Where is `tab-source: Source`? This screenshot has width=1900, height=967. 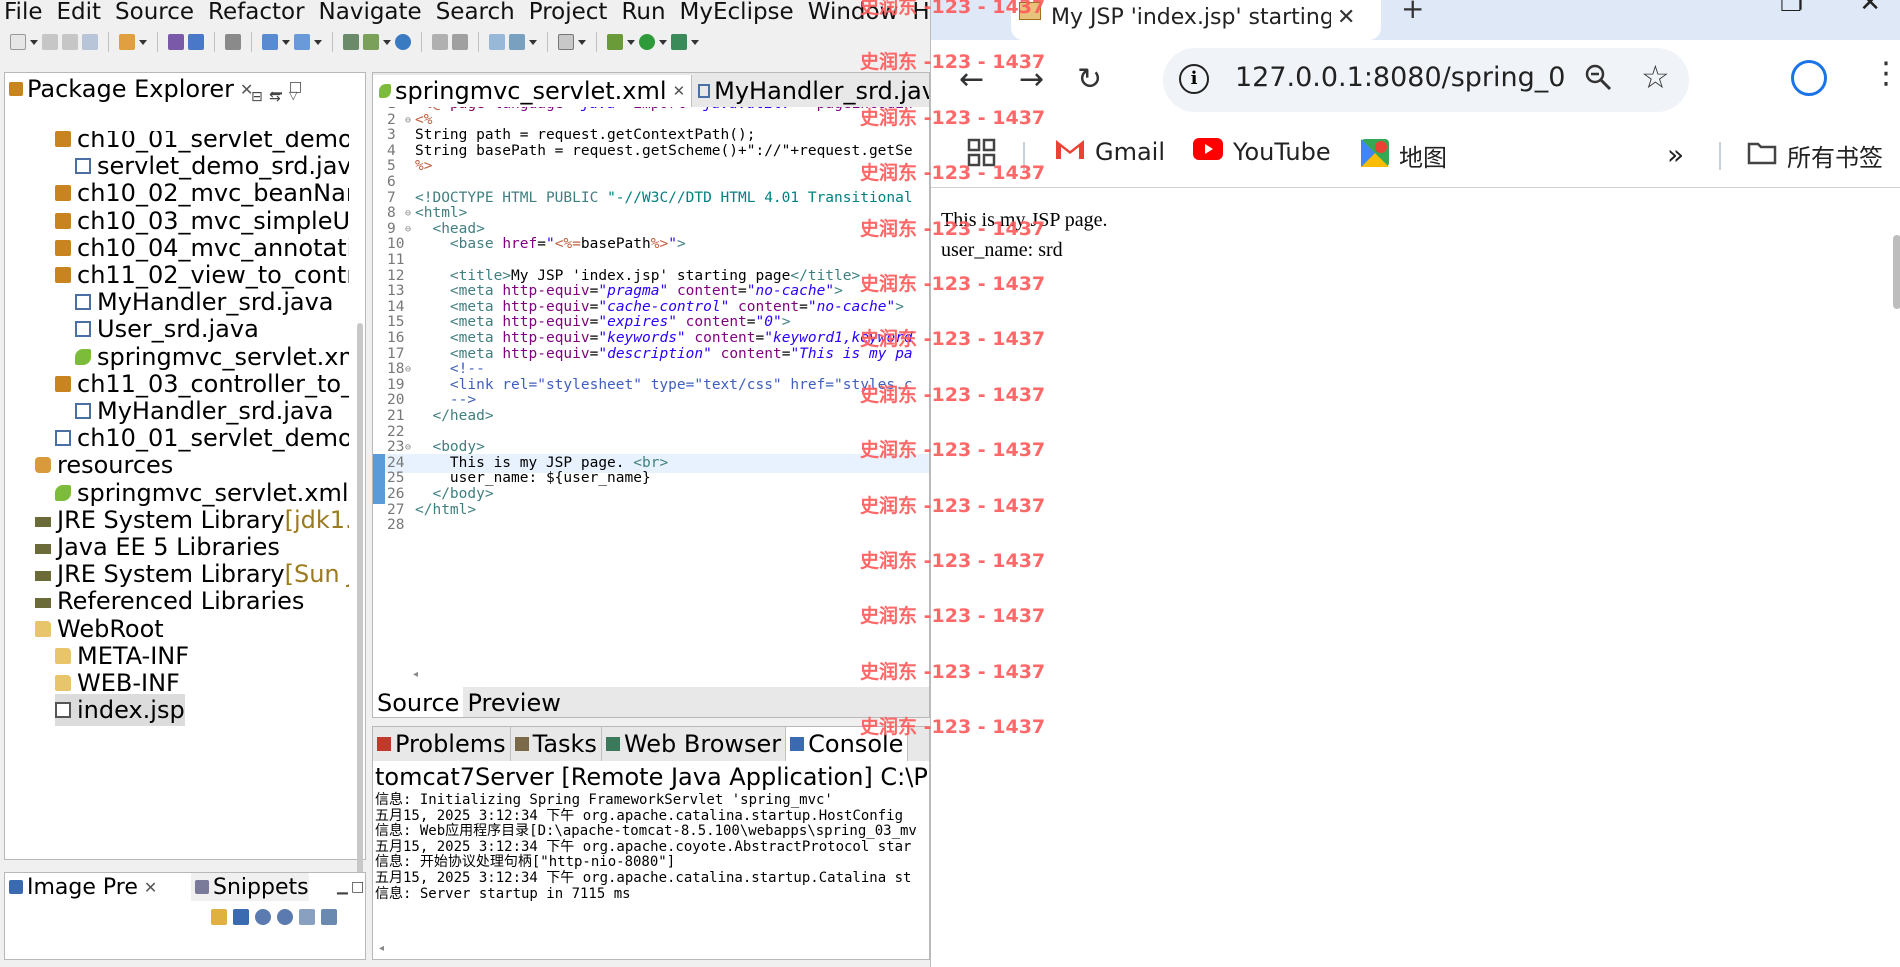
tab-source: Source is located at coordinates (418, 702).